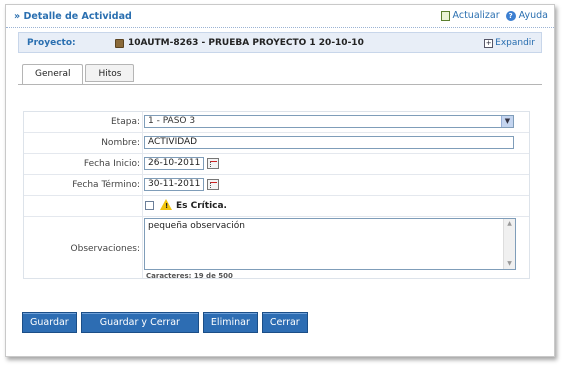  Describe the element at coordinates (533, 15) in the screenshot. I see `help-label: Ayuda` at that location.